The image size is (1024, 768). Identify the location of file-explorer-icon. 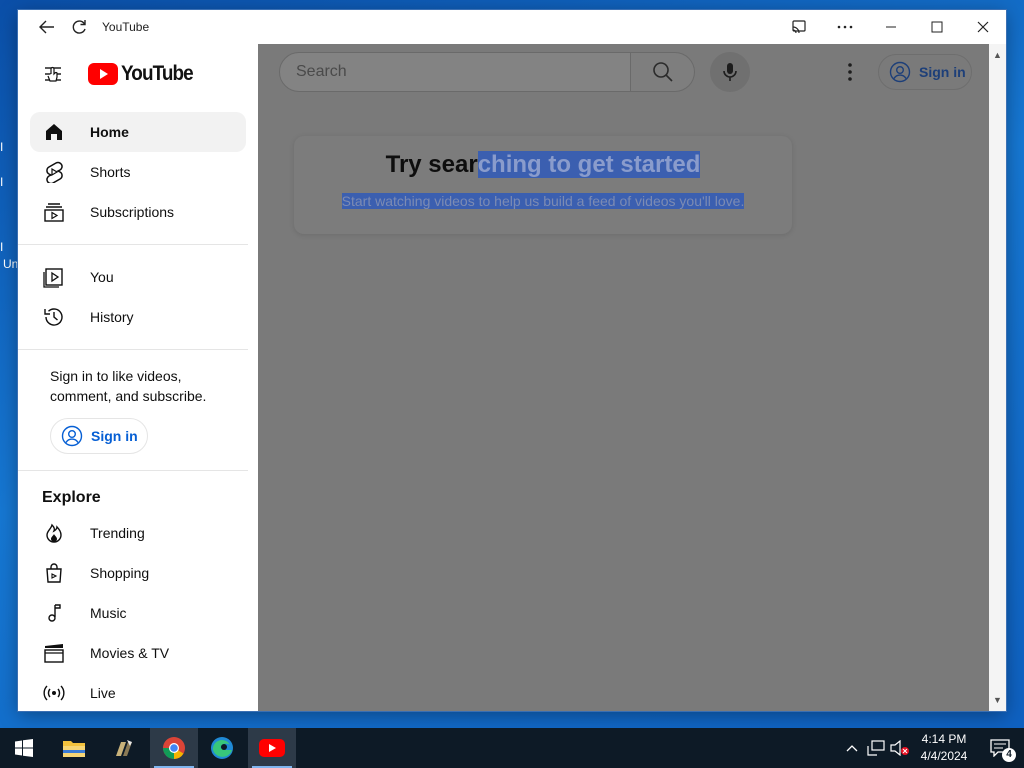
(74, 749).